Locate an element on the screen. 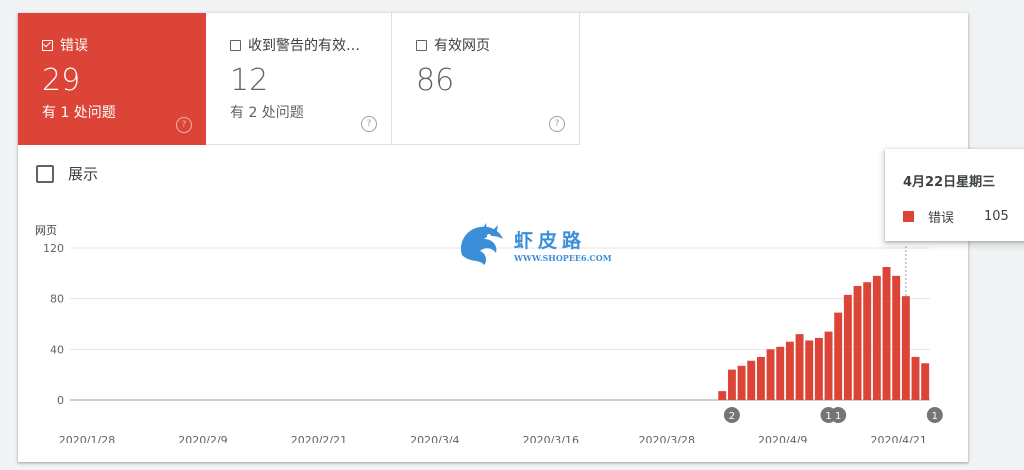 This screenshot has width=1024, height=470. tooltip-series-label: 错误 is located at coordinates (941, 218).